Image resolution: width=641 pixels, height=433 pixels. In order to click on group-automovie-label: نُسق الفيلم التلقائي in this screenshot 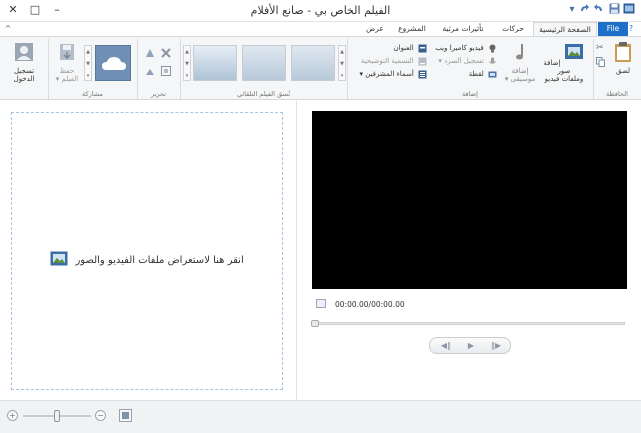, I will do `click(263, 94)`.